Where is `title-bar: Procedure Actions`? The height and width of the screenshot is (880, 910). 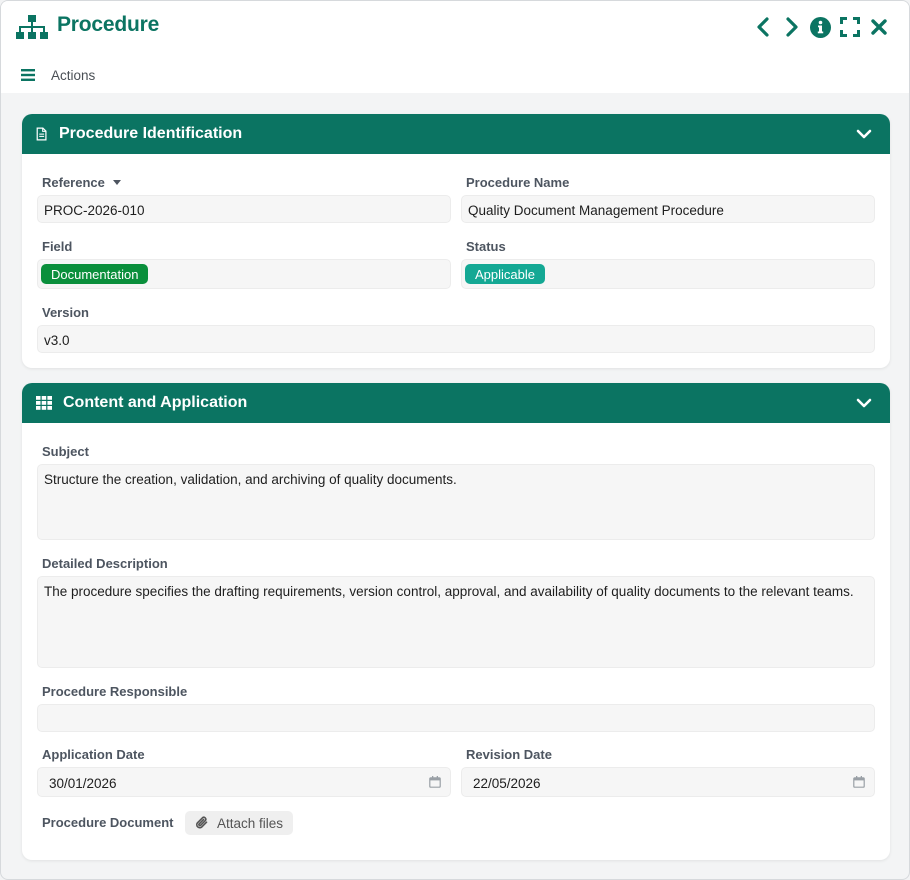
title-bar: Procedure Actions is located at coordinates (455, 47).